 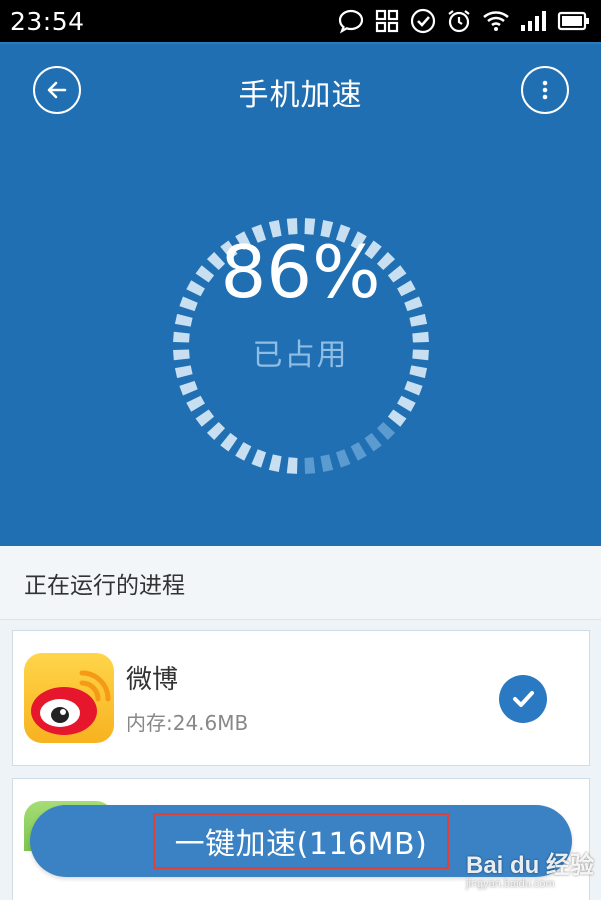 I want to click on more-button, so click(x=545, y=90).